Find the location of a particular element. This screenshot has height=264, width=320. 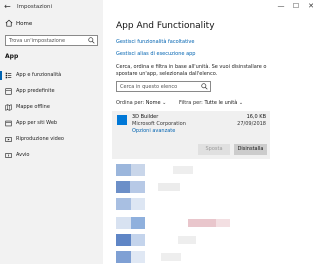

sidebar-item-default-apps: App predefinite is located at coordinates (51, 91).